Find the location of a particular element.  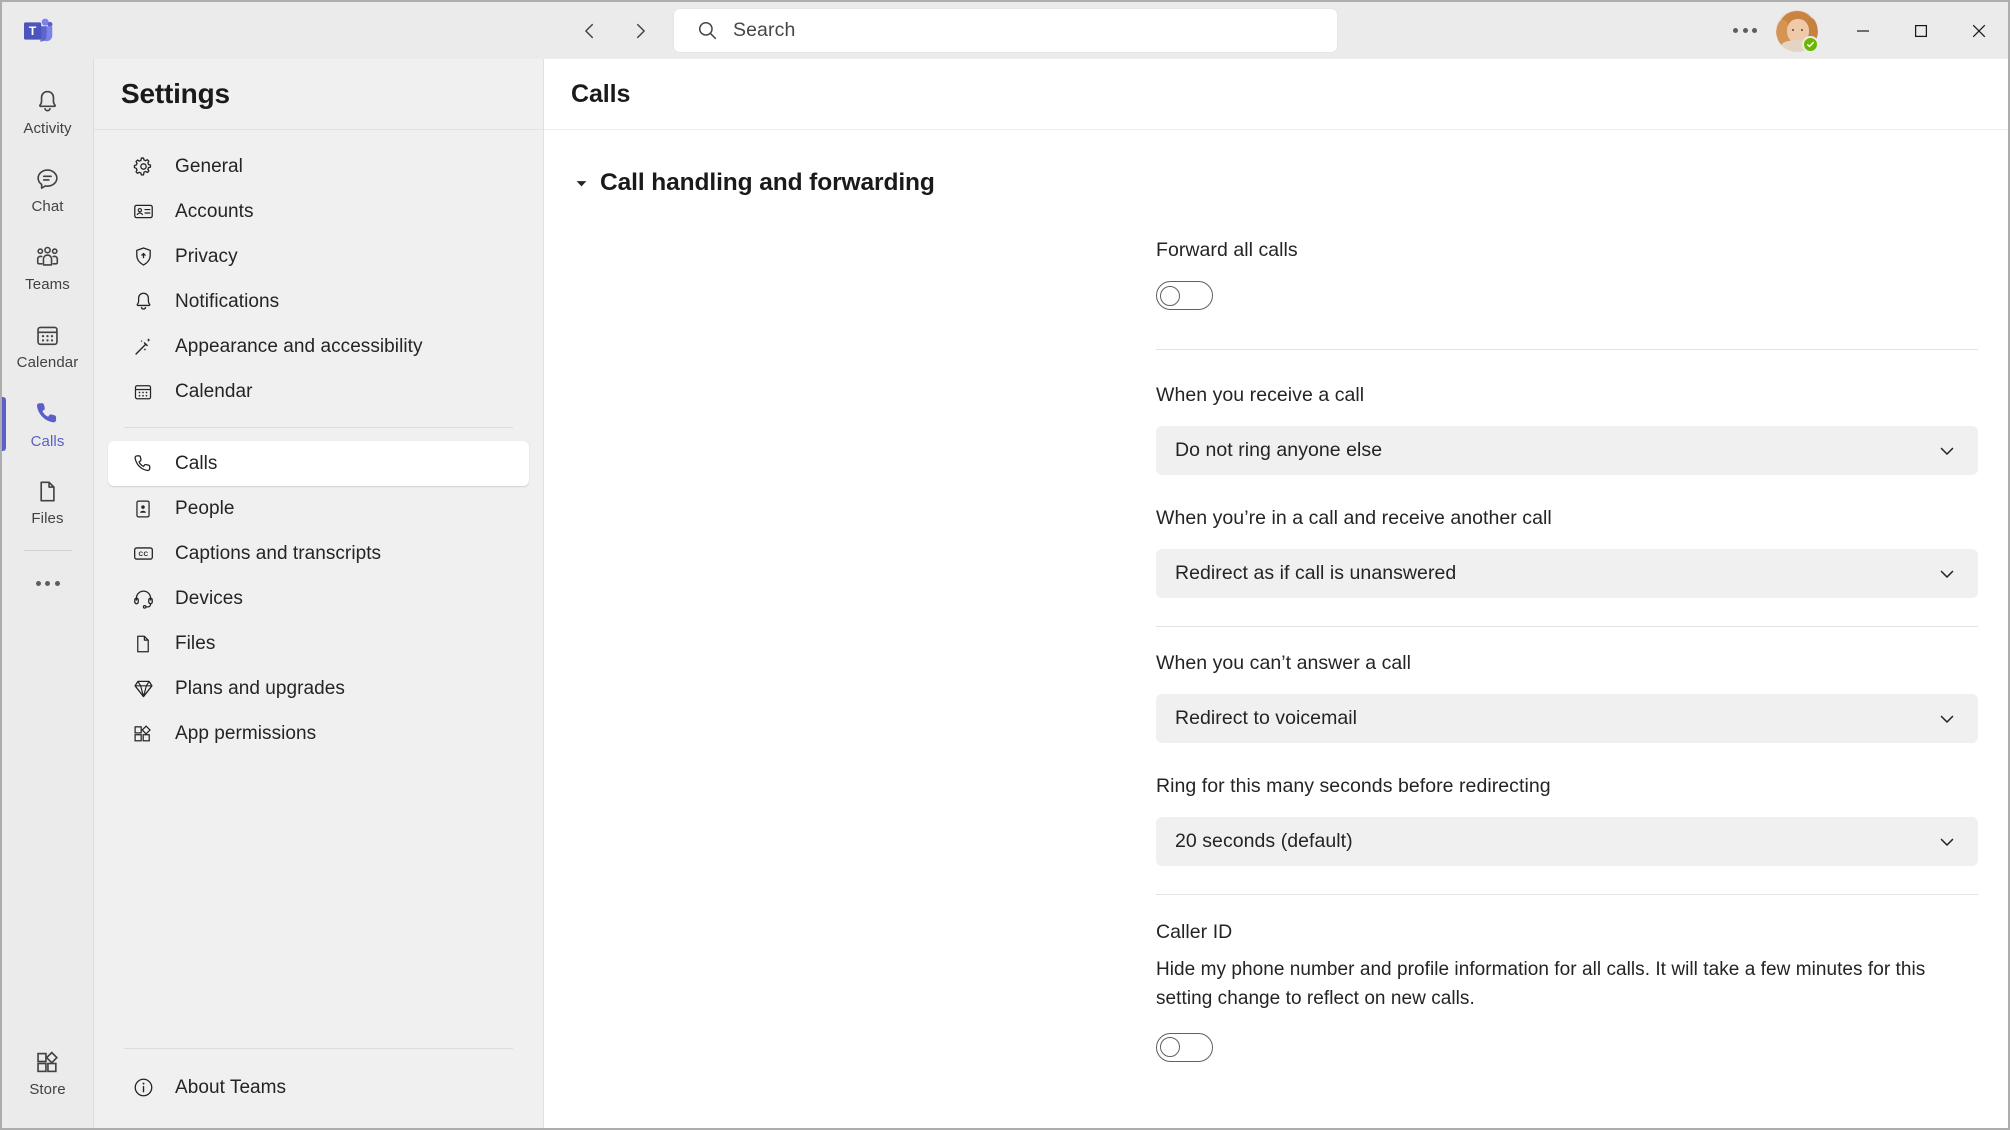

sidebar-item-calls: Calls is located at coordinates (318, 463).